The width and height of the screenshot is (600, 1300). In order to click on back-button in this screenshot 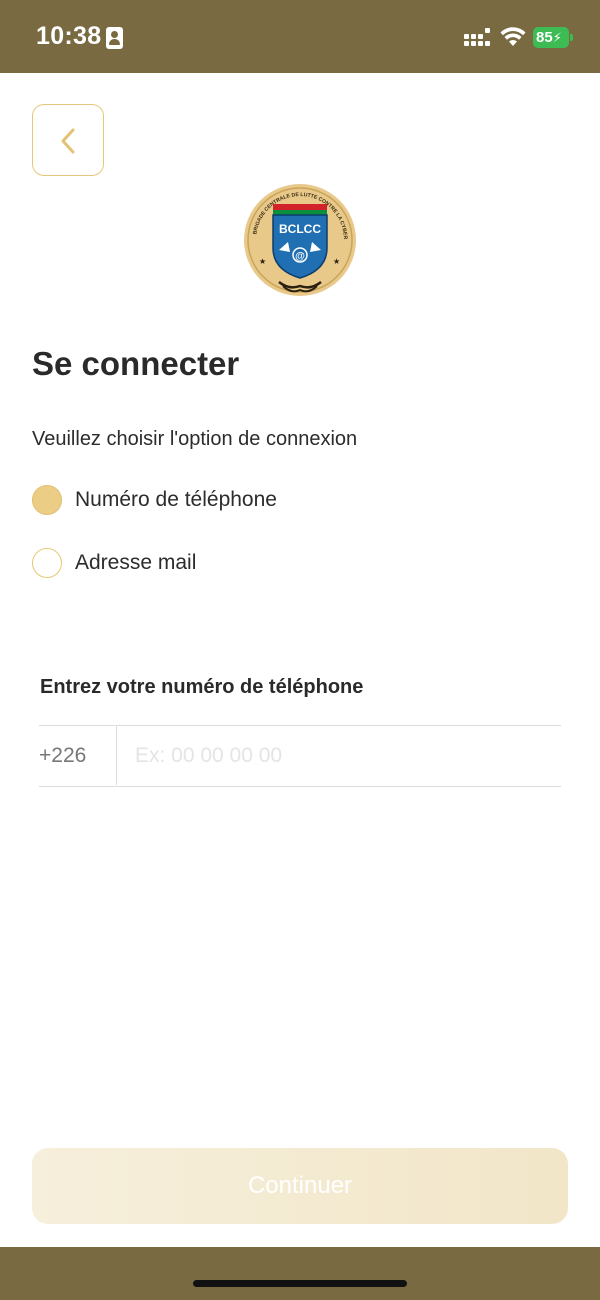, I will do `click(68, 140)`.